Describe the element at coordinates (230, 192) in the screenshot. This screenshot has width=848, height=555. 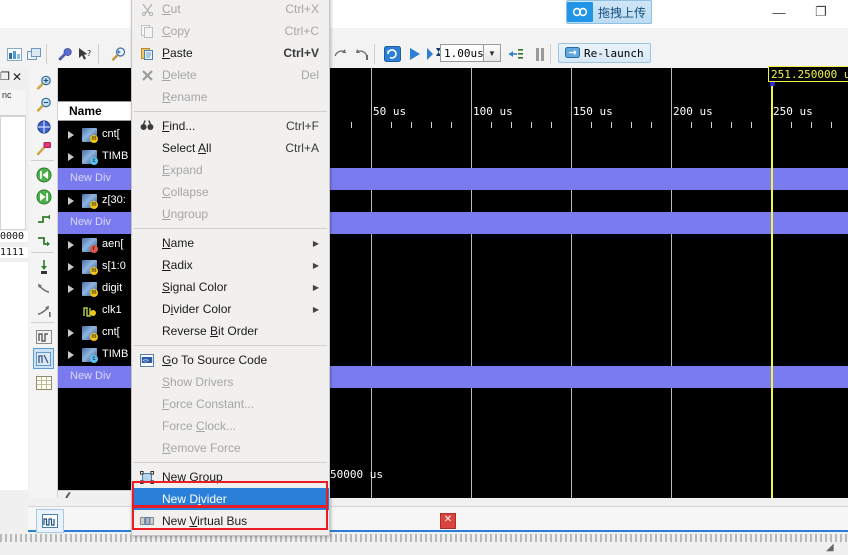
I see `menu-item-collapse: Collapse` at that location.